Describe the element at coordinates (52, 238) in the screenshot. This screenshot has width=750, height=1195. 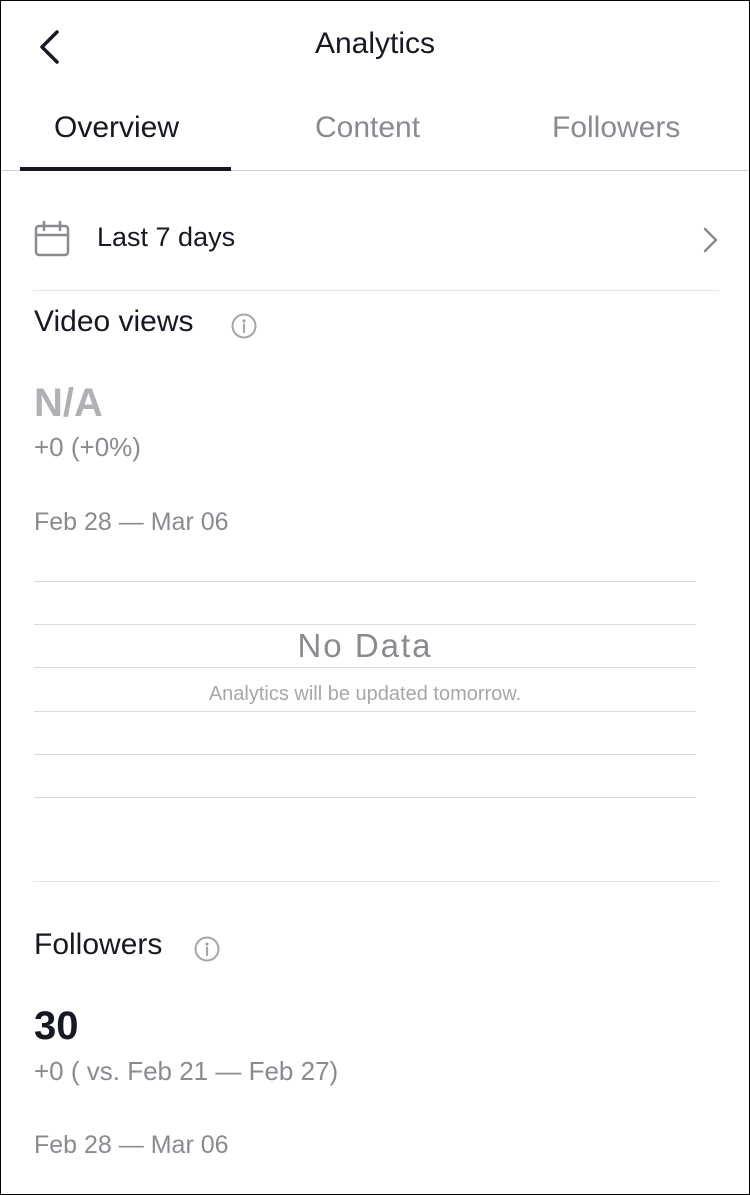
I see `calendar-icon` at that location.